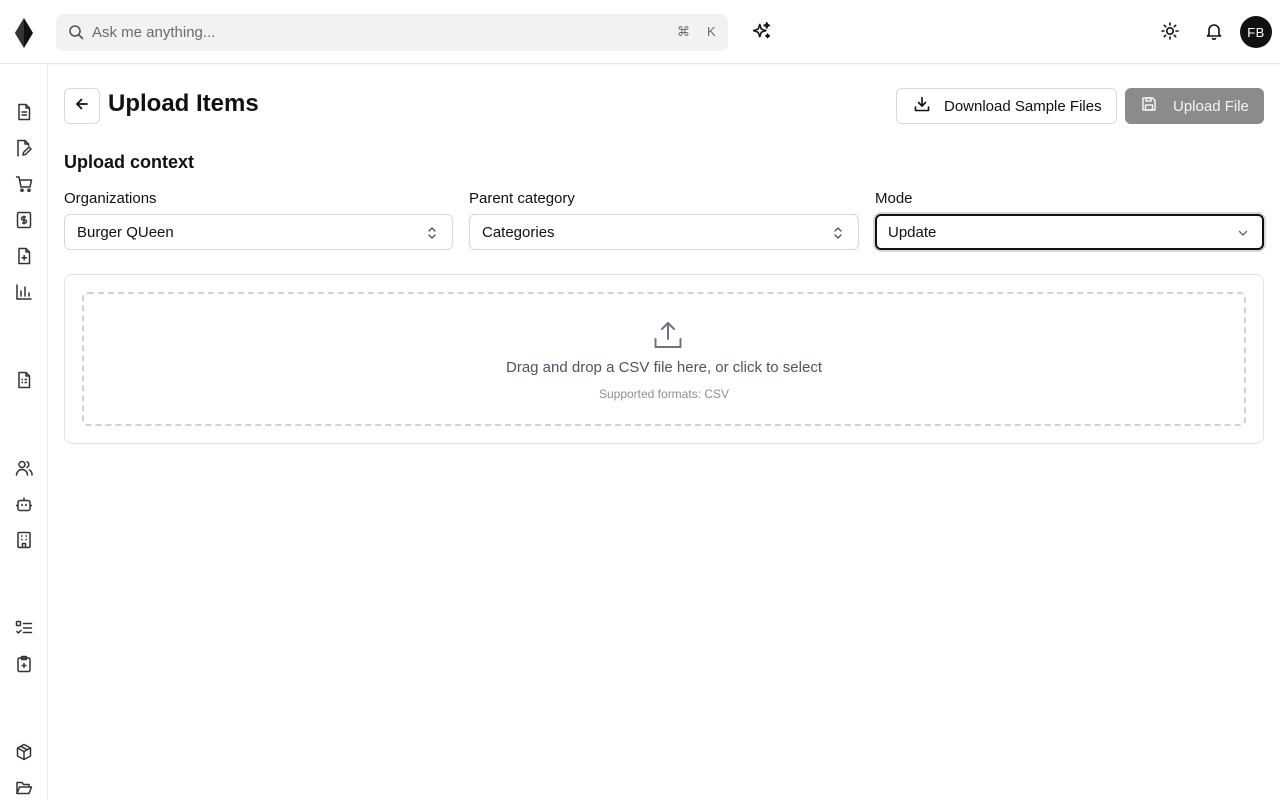  I want to click on organizations-value: Burger QUeen, so click(125, 232).